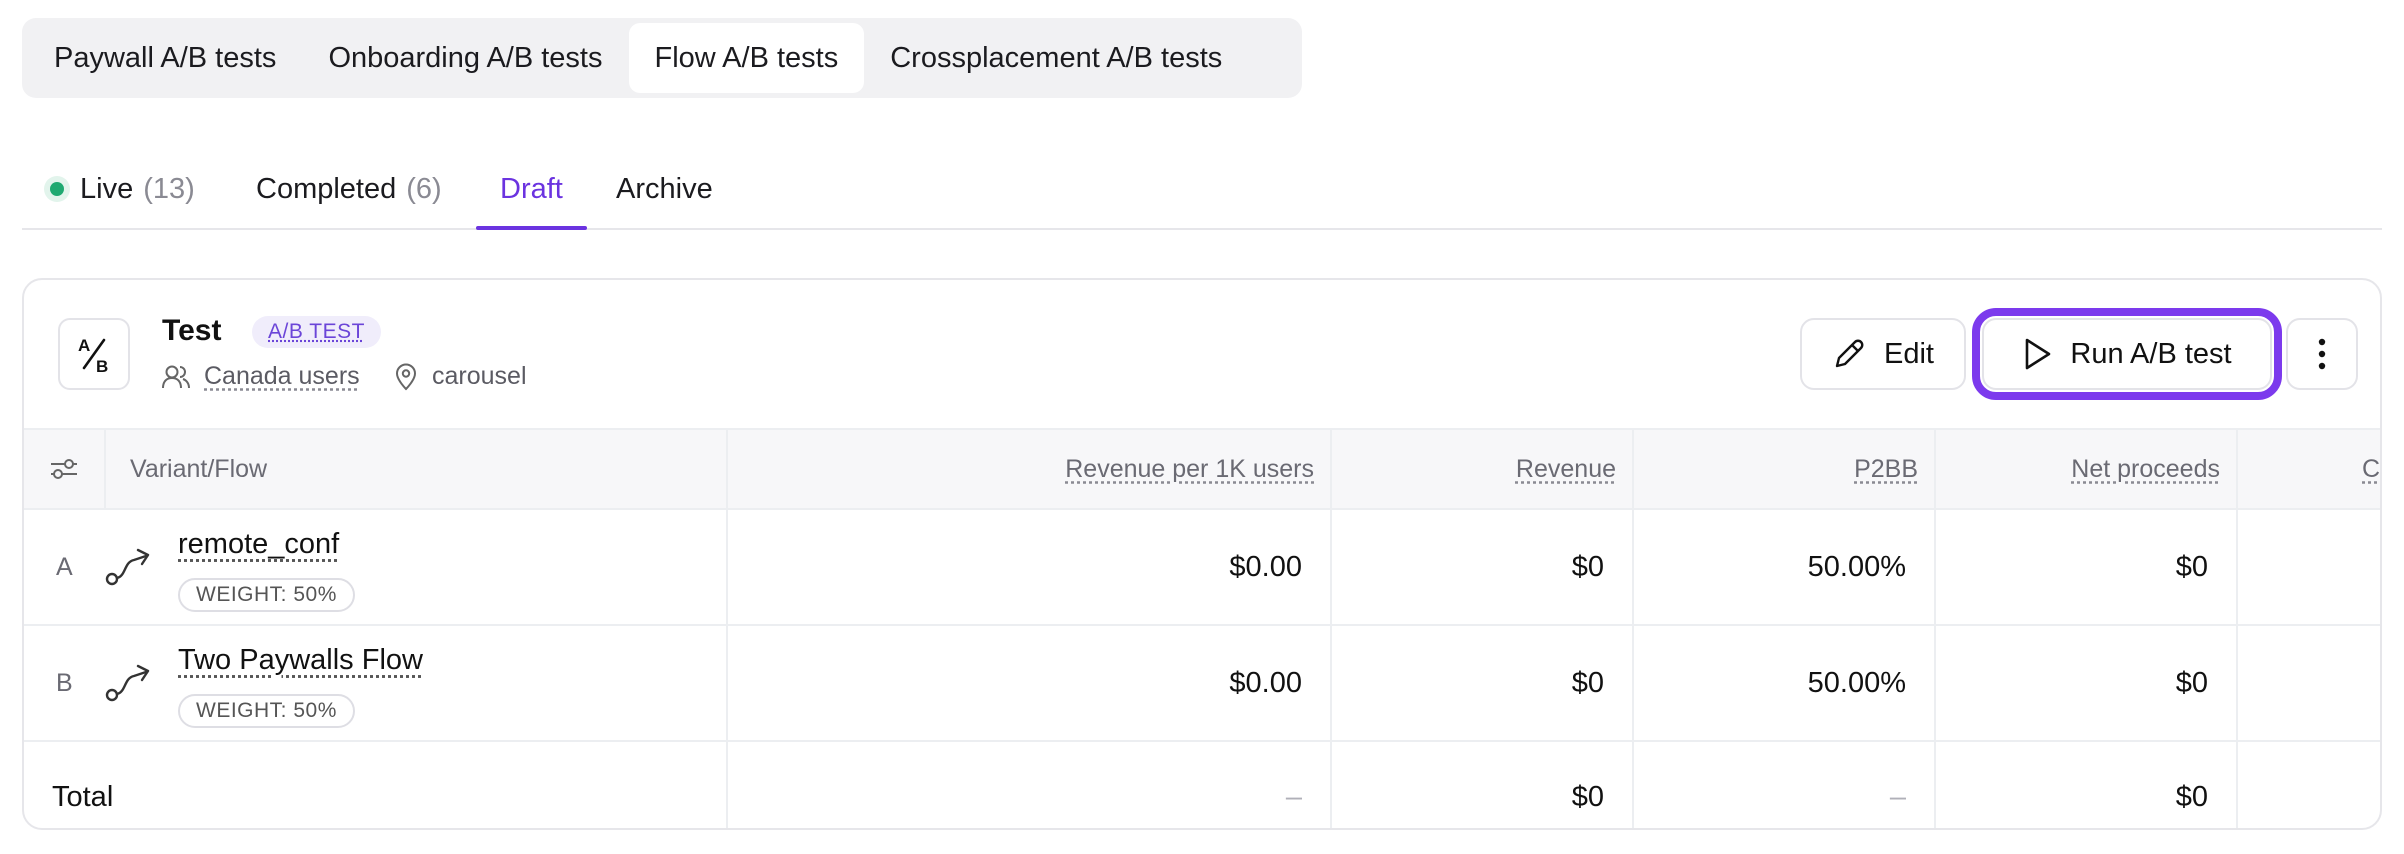  Describe the element at coordinates (1783, 785) in the screenshot. I see `total-p2bb: –` at that location.